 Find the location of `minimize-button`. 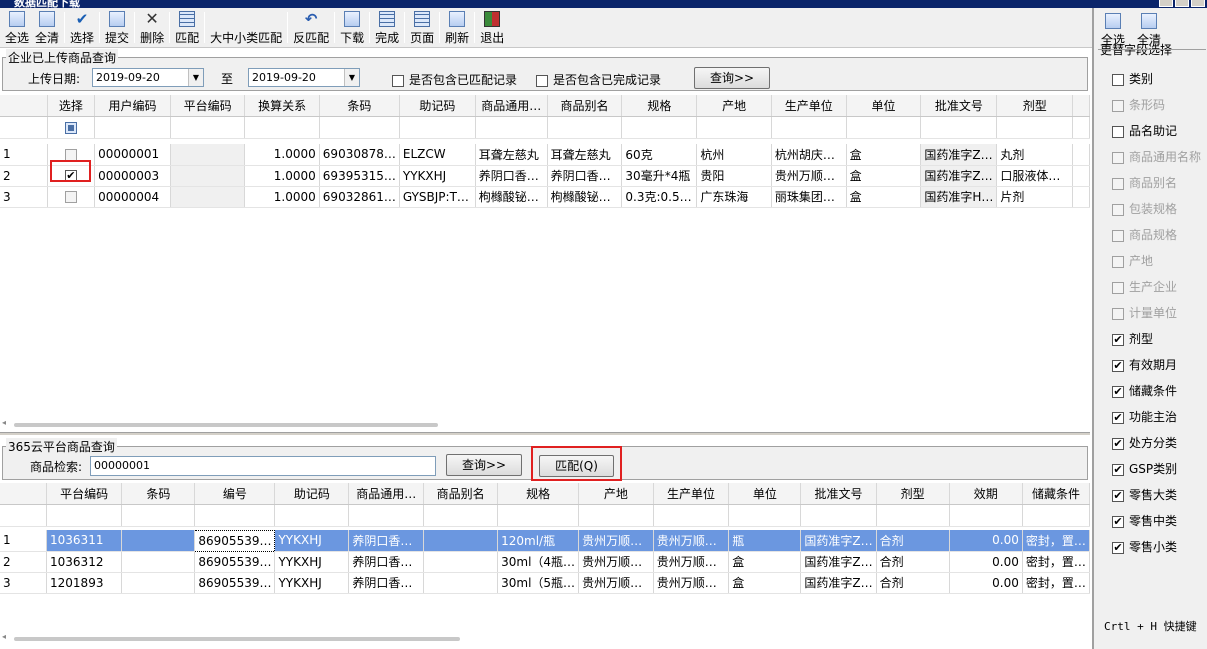

minimize-button is located at coordinates (1166, 3).